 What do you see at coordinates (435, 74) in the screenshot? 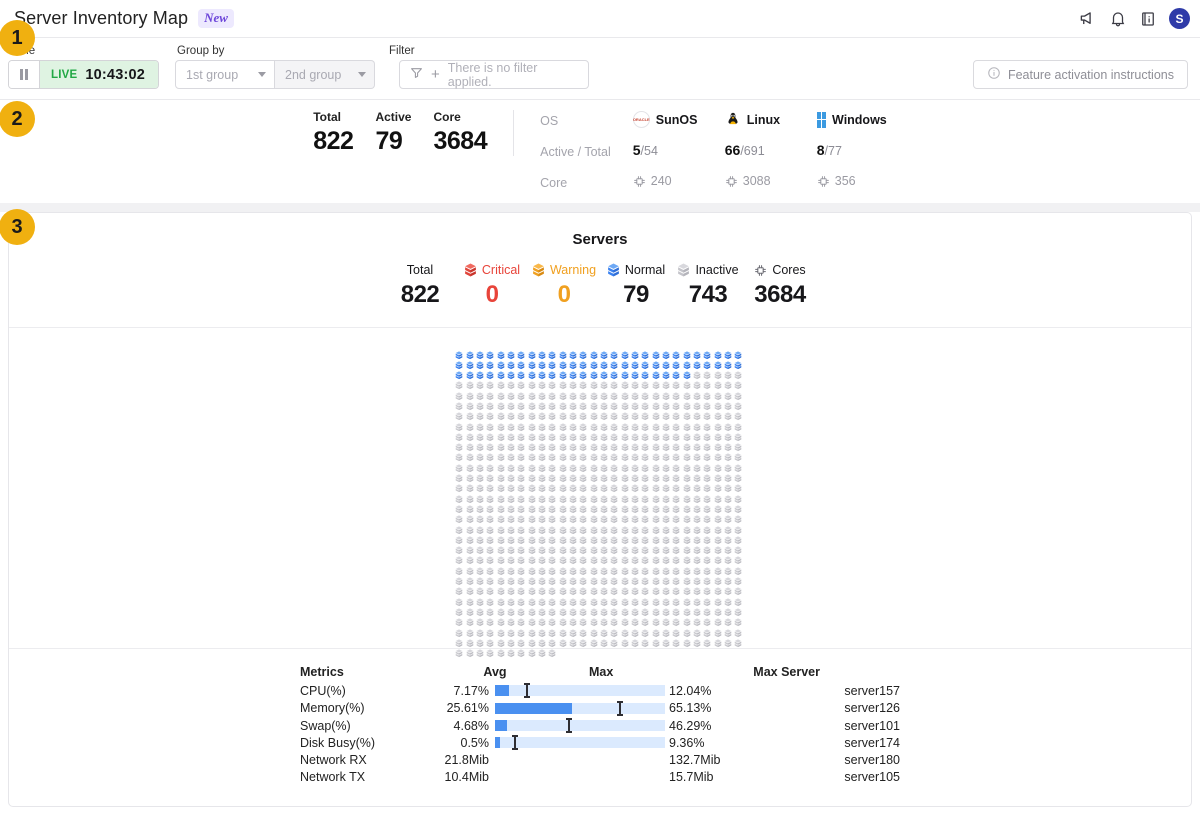
I see `add-filter-icon: +` at bounding box center [435, 74].